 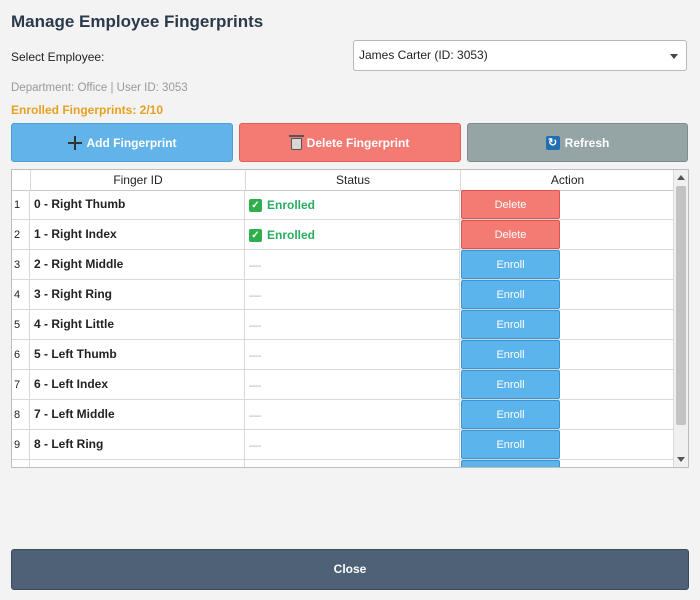 I want to click on select-employee-label: Select Employee:, so click(x=58, y=57).